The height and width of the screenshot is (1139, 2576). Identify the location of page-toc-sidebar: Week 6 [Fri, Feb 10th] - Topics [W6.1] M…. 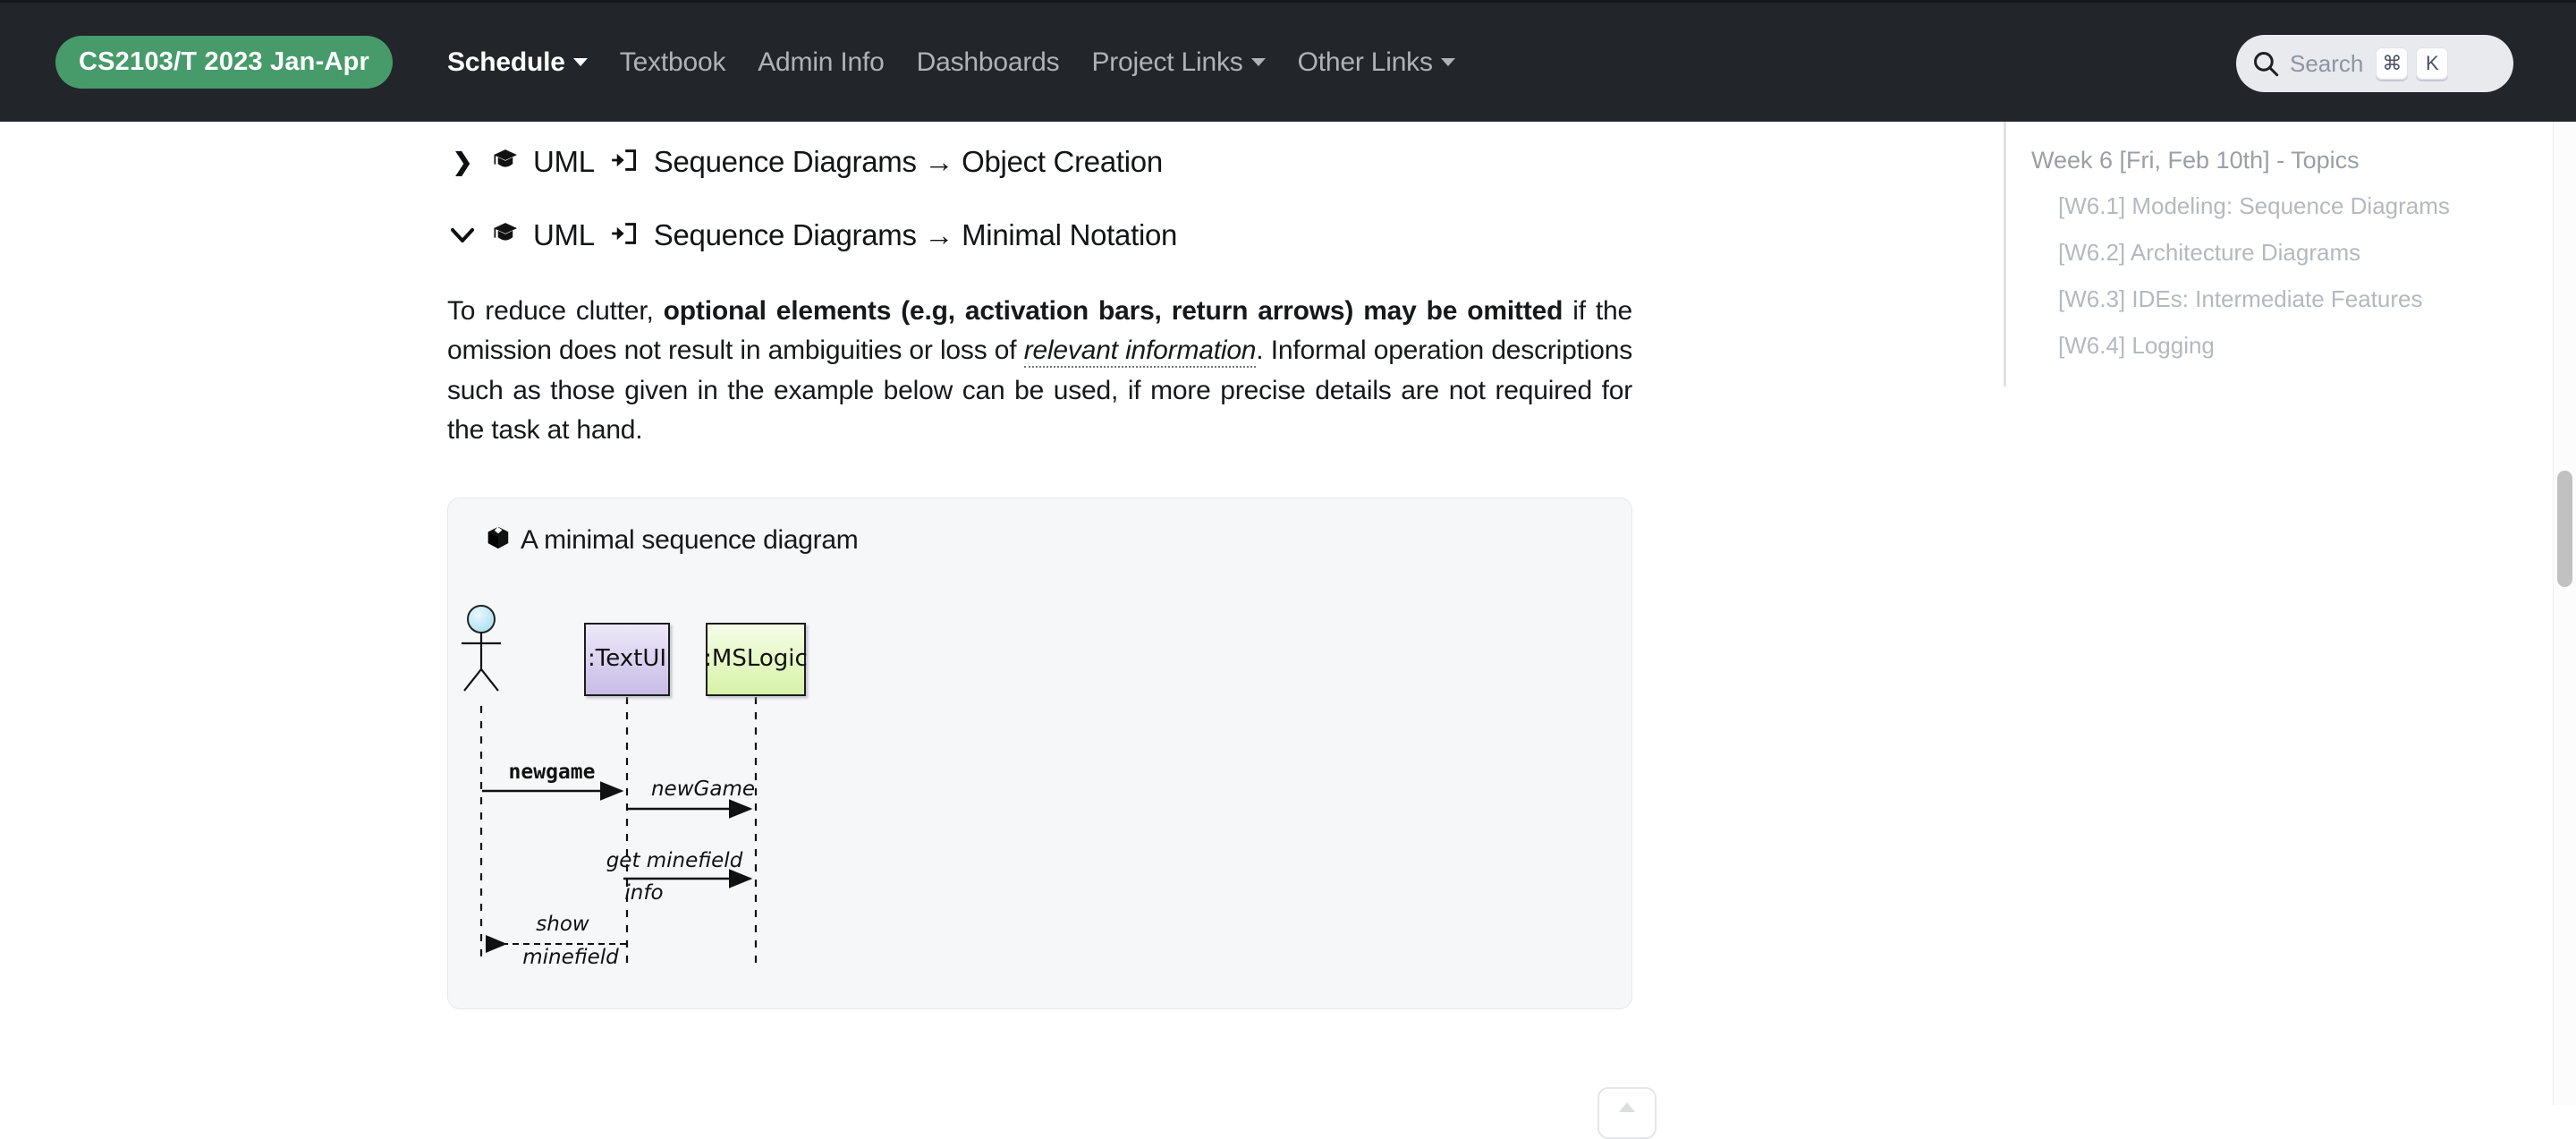
(2272, 254).